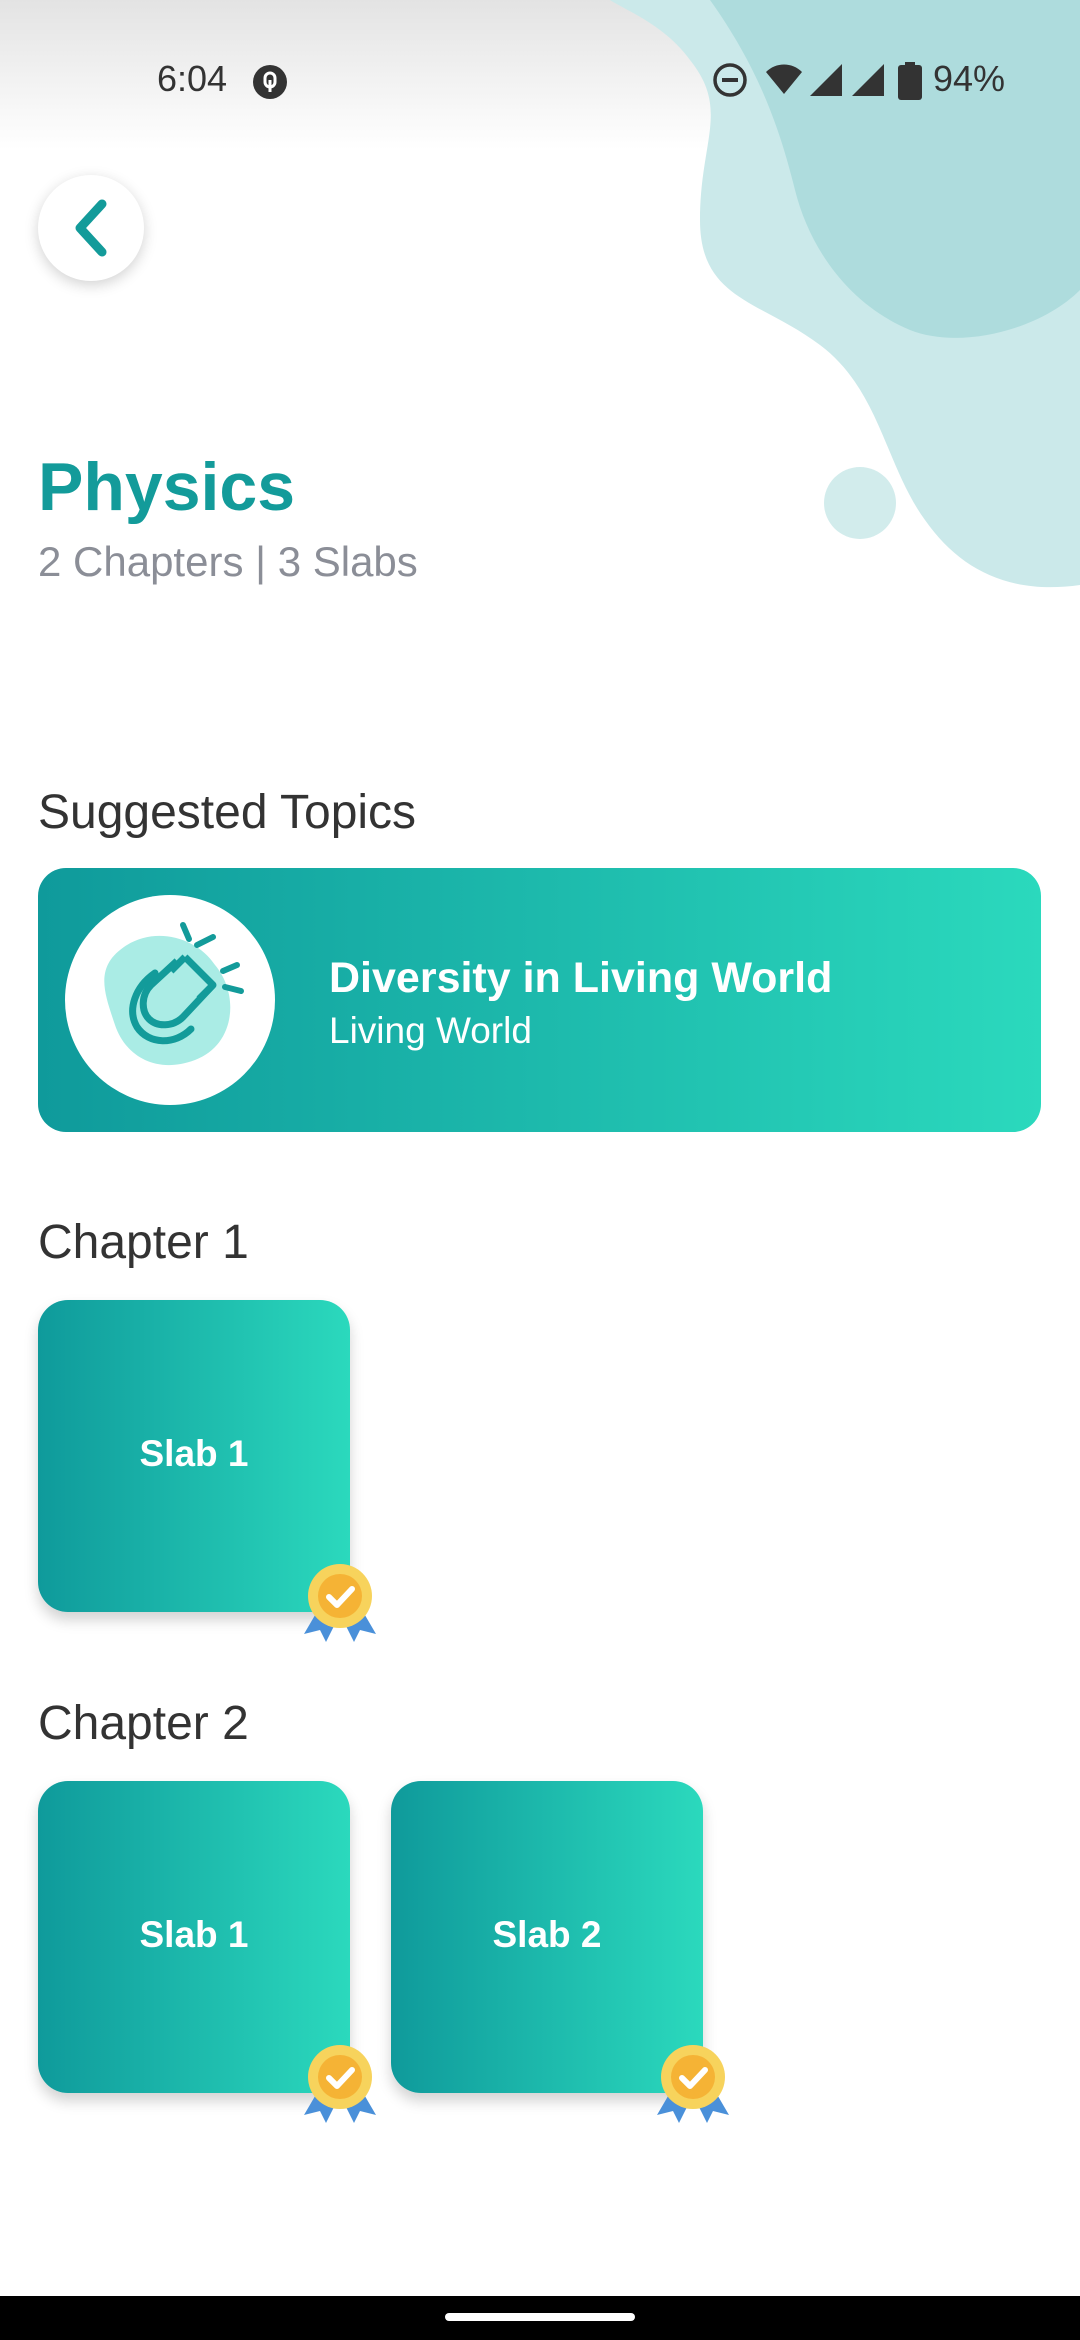  Describe the element at coordinates (784, 79) in the screenshot. I see `wifi-icon` at that location.